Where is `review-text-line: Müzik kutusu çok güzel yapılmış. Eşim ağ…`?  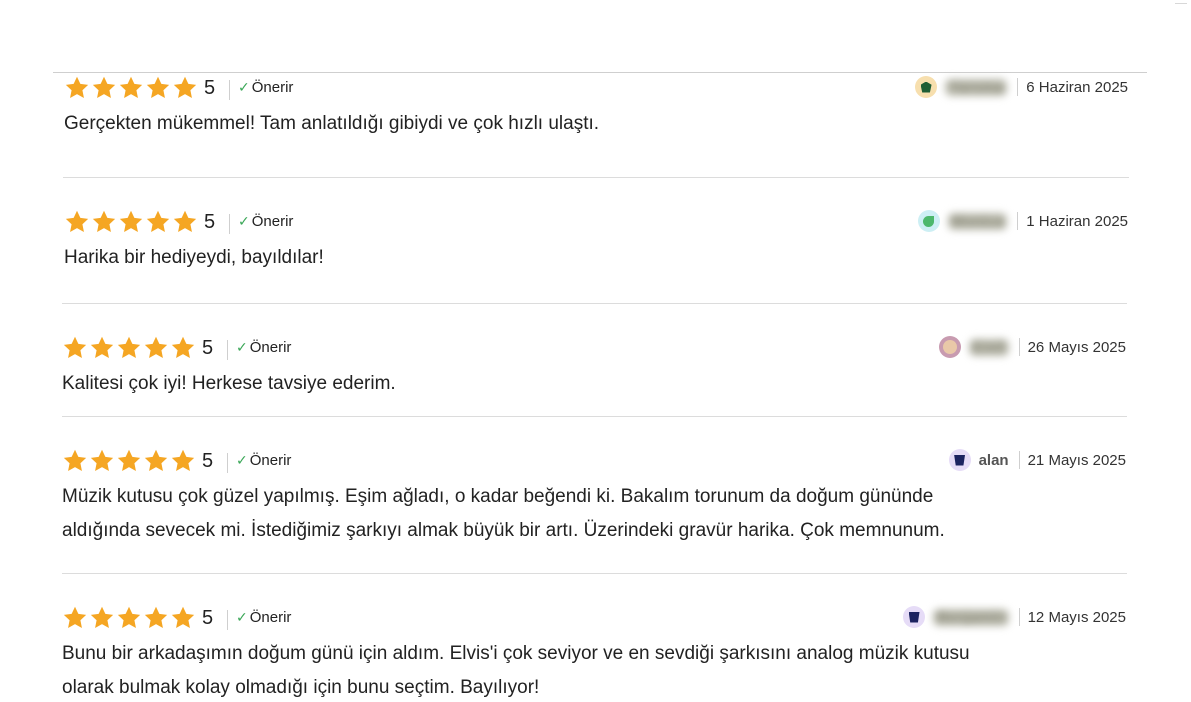 review-text-line: Müzik kutusu çok güzel yapılmış. Eşim ağ… is located at coordinates (498, 496).